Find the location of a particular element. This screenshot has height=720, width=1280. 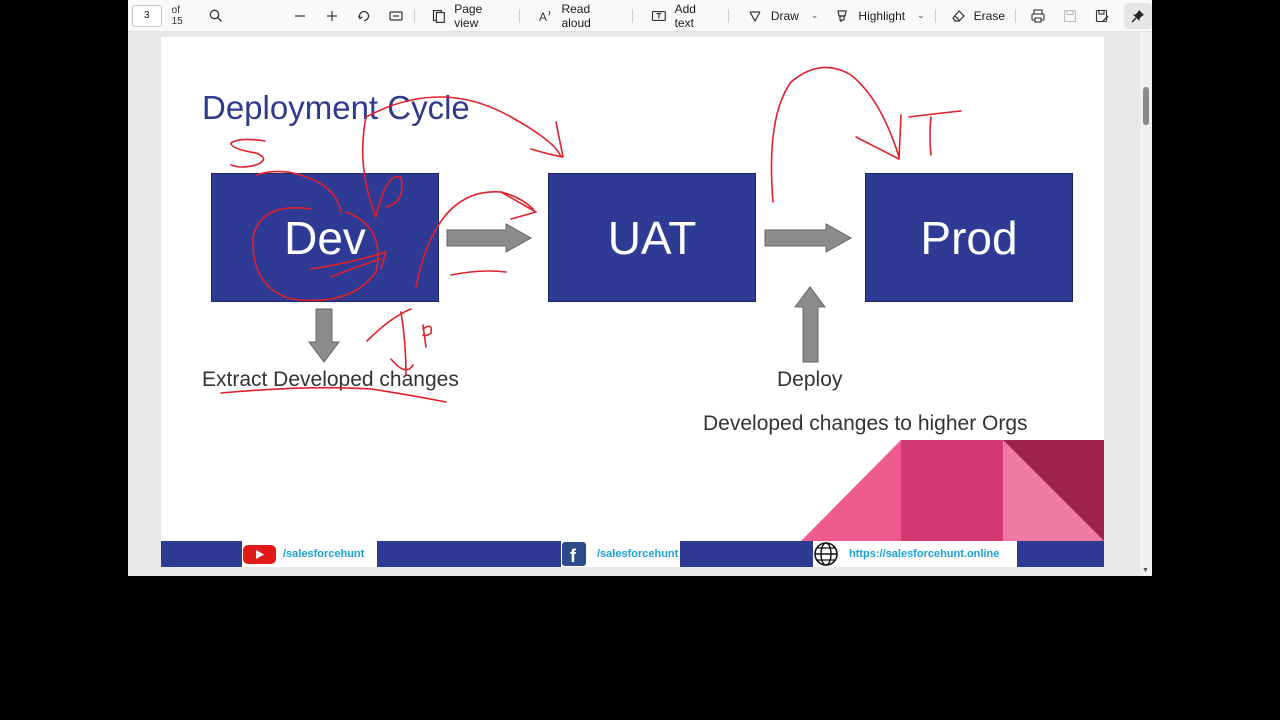

youtube-handle: /salesforcehunt is located at coordinates (324, 554).